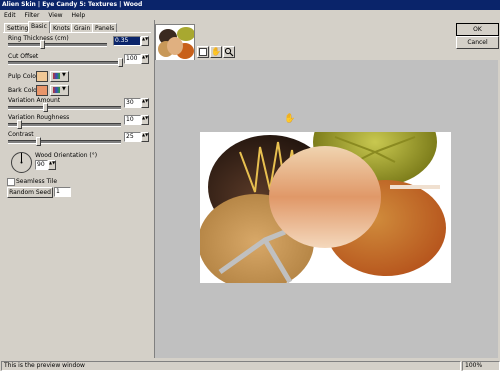 The image size is (500, 371). Describe the element at coordinates (66, 155) in the screenshot. I see `wood-orientation-label: Wood Orientation (°)` at that location.